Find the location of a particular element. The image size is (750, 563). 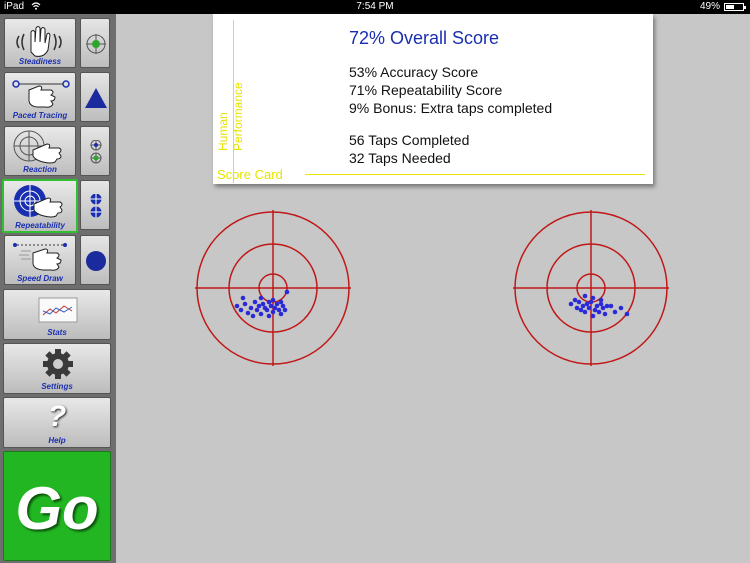

triangle-icon is located at coordinates (96, 98).